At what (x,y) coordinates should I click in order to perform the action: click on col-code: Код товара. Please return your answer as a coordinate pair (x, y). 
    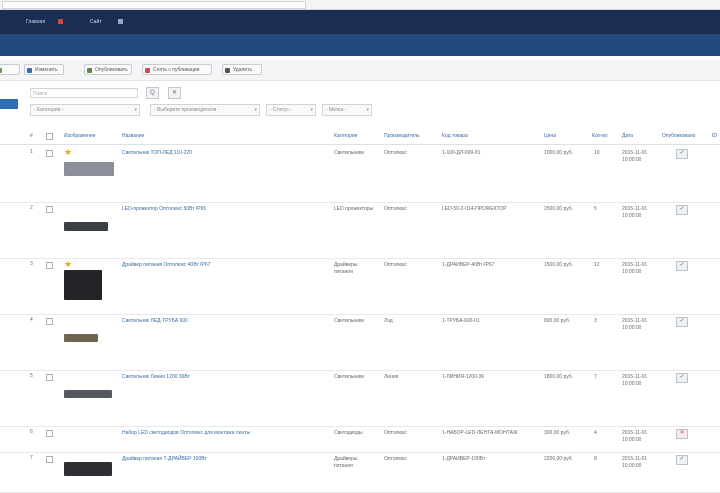
    Looking at the image, I should click on (455, 136).